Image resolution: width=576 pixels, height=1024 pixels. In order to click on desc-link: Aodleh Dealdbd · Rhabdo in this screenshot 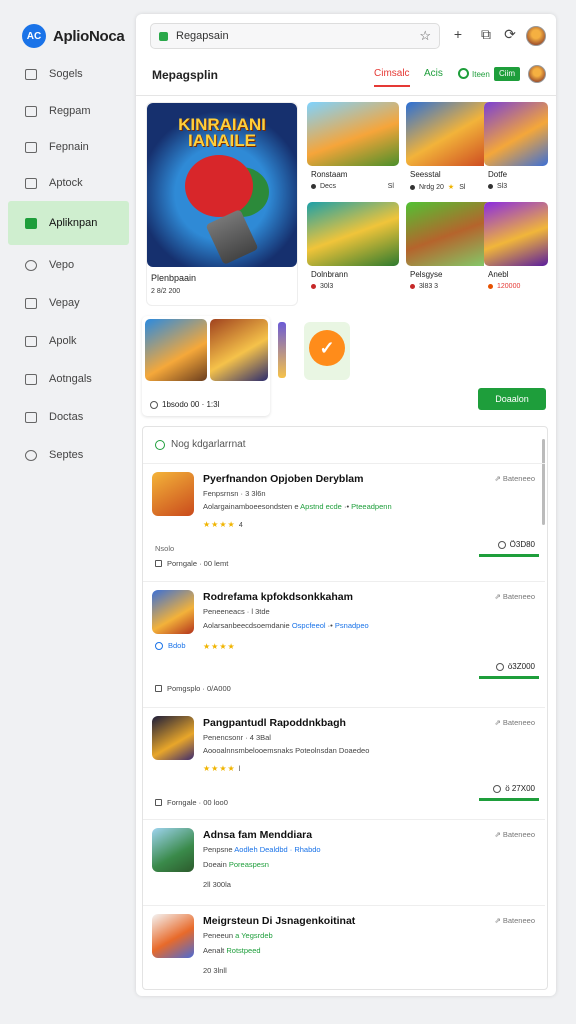, I will do `click(277, 849)`.